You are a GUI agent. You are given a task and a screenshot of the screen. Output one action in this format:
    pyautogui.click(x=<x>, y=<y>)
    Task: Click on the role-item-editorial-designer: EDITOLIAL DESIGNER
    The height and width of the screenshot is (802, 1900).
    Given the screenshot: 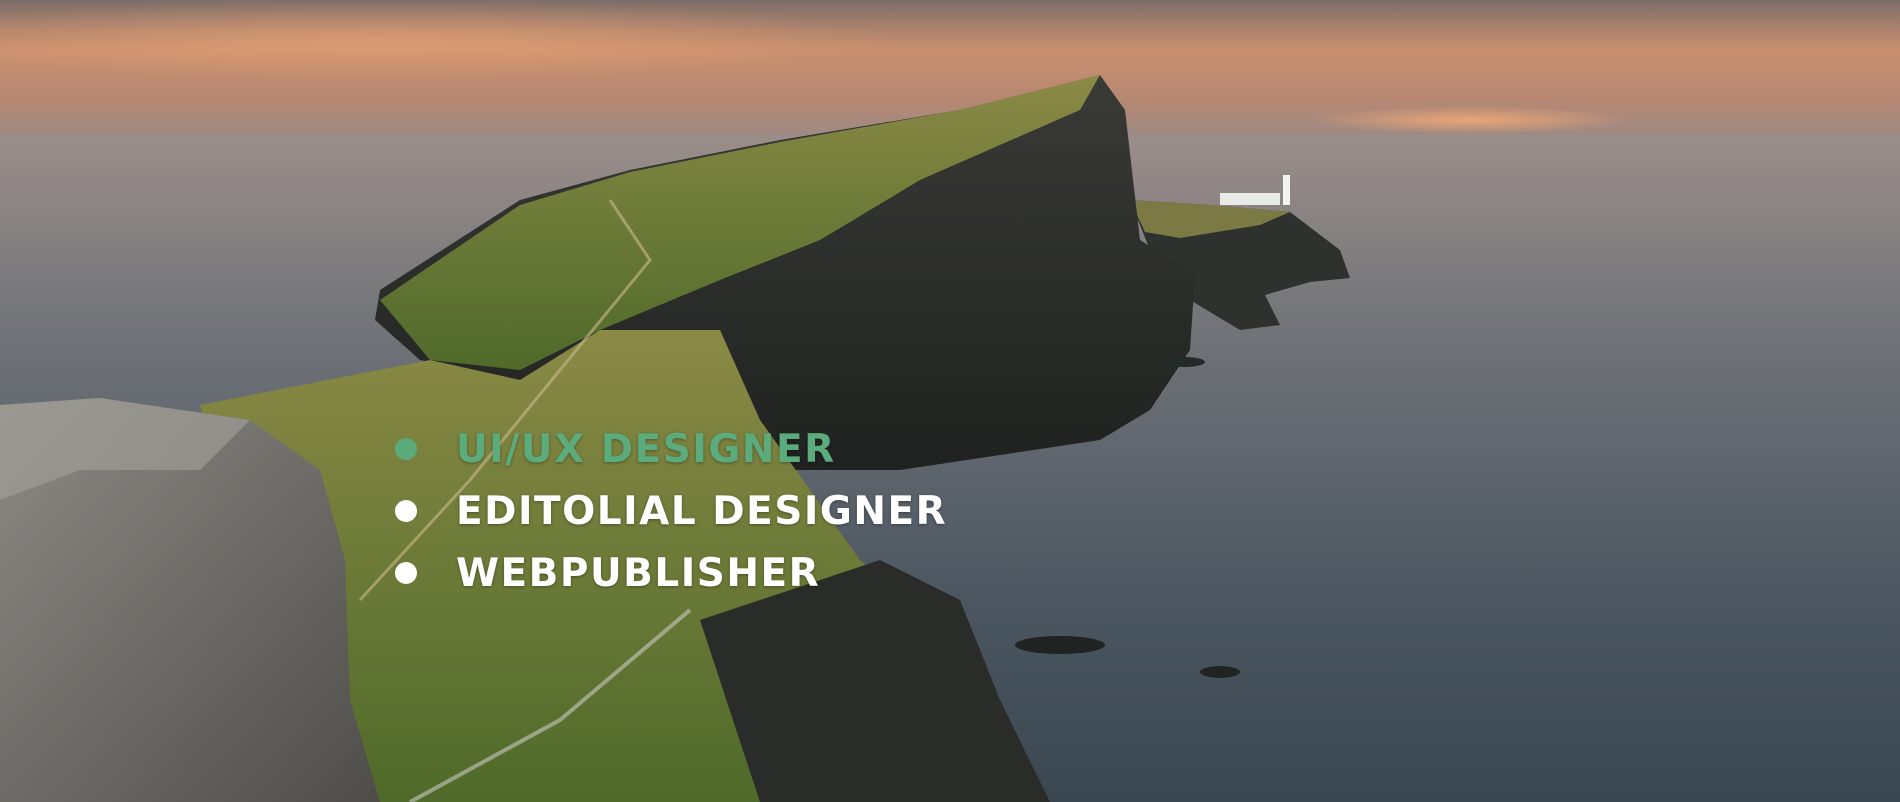 What is the action you would take?
    pyautogui.click(x=671, y=511)
    